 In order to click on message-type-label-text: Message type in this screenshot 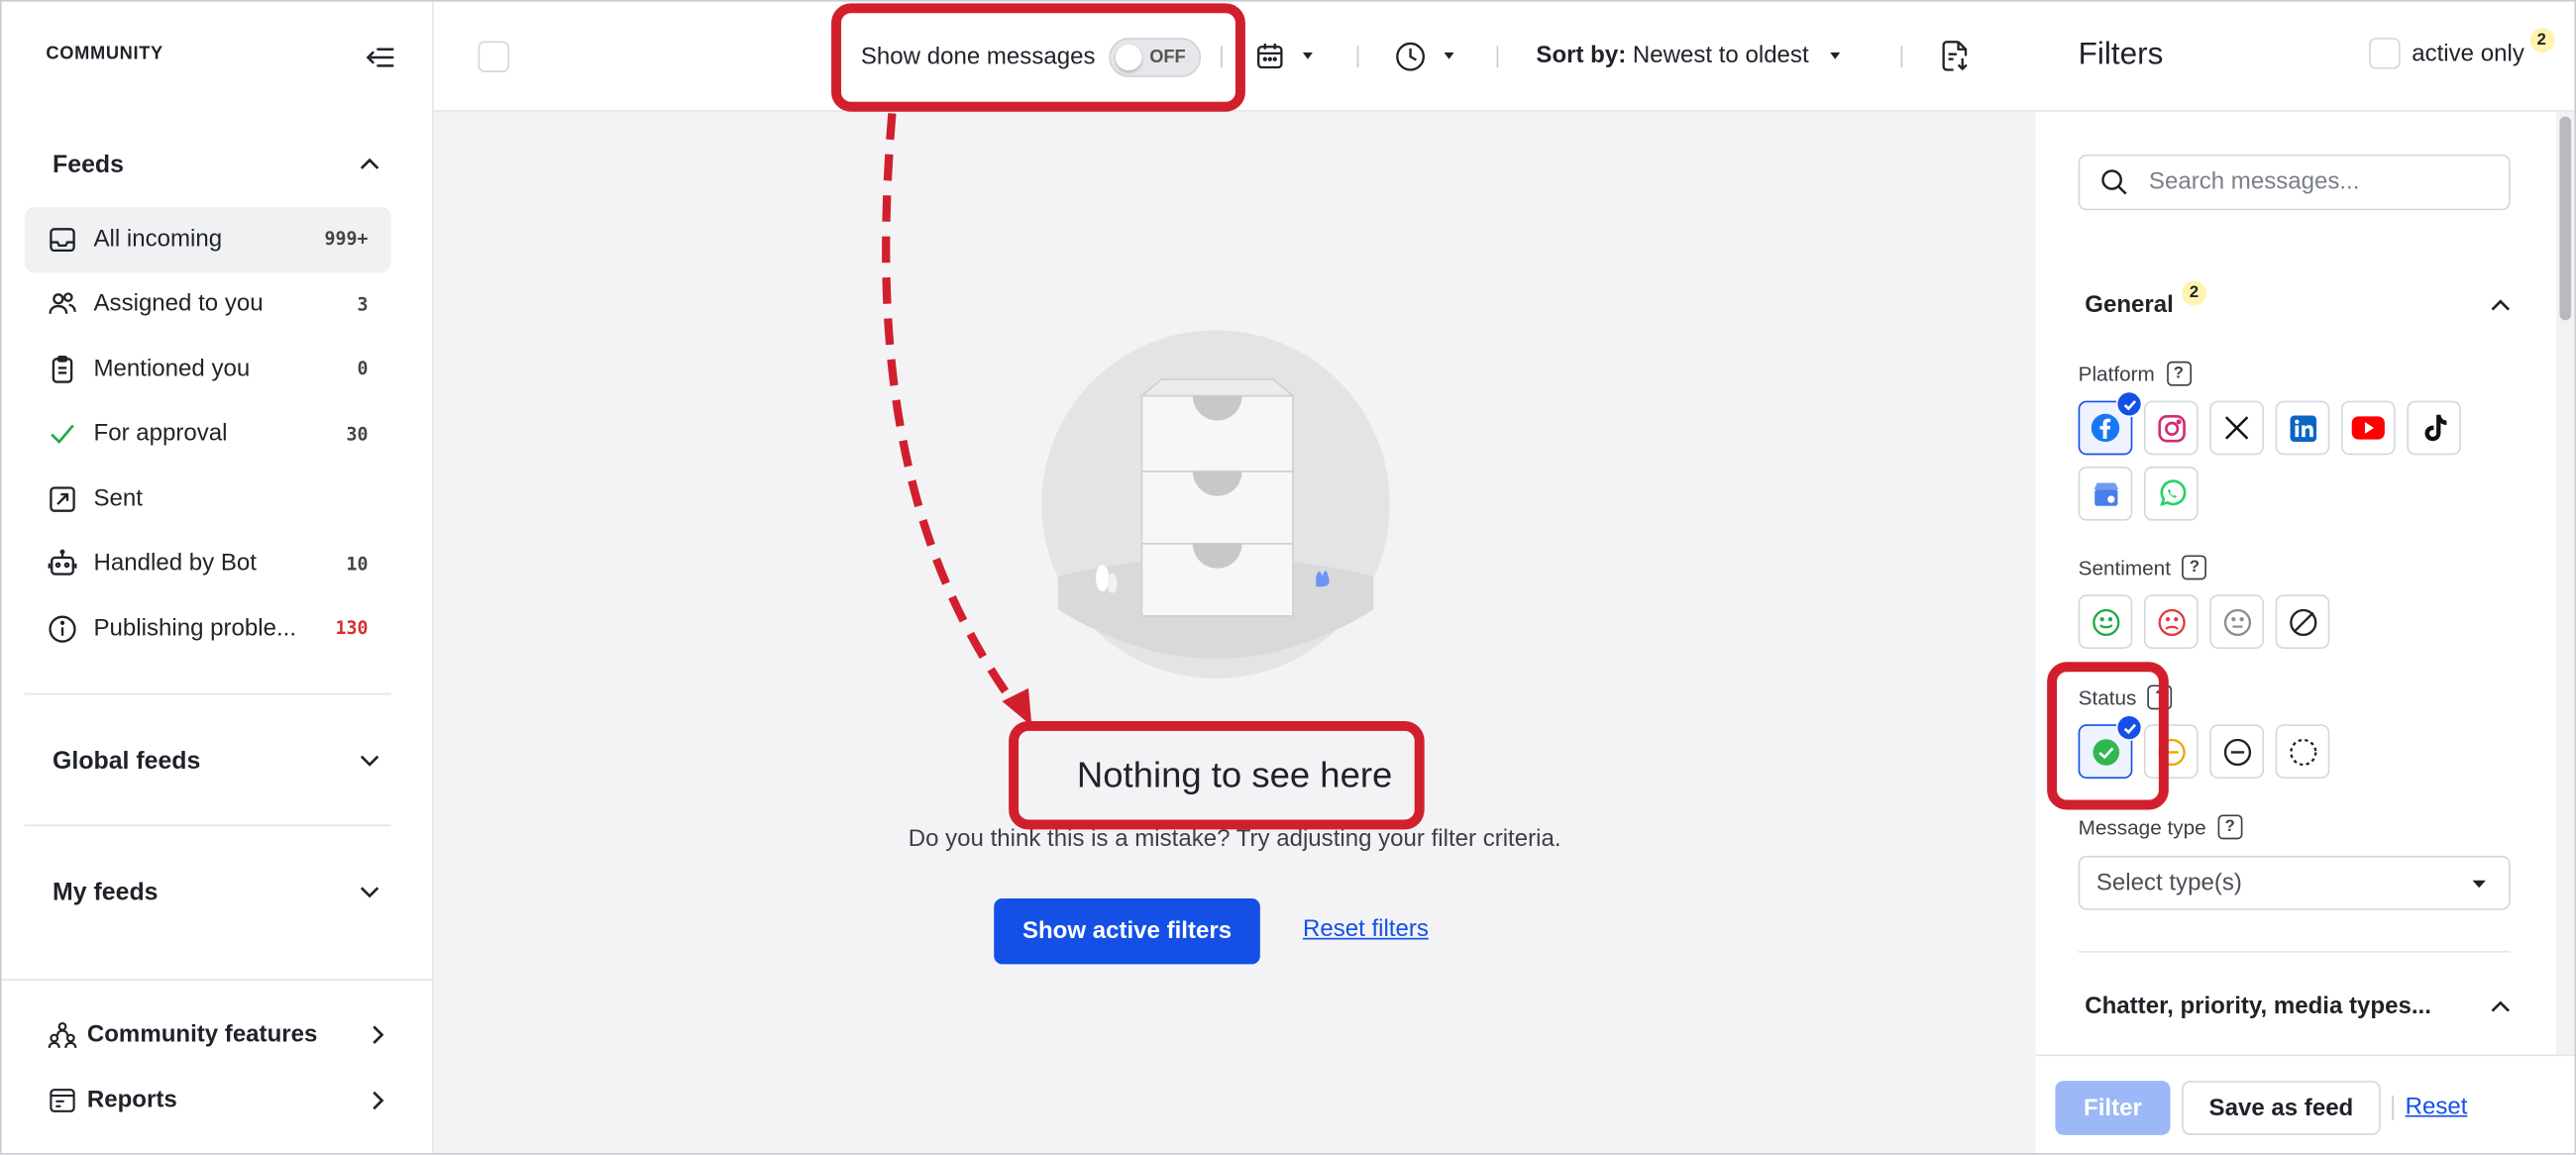, I will do `click(2142, 827)`.